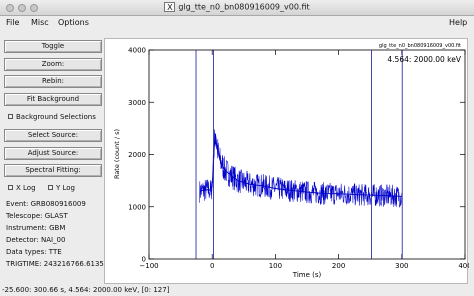 The height and width of the screenshot is (296, 474). I want to click on instrument-info: Instrument: GBM, so click(36, 228).